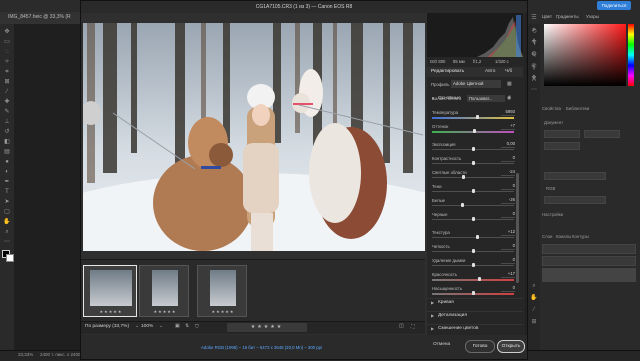 This screenshot has height=361, width=640. Describe the element at coordinates (508, 144) in the screenshot. I see `slider-value-input: 0,00` at that location.